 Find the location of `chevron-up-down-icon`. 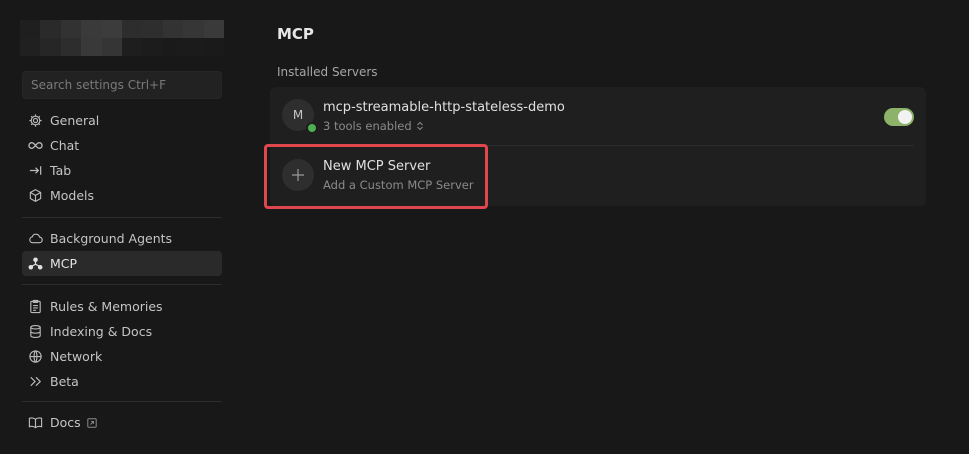

chevron-up-down-icon is located at coordinates (420, 126).